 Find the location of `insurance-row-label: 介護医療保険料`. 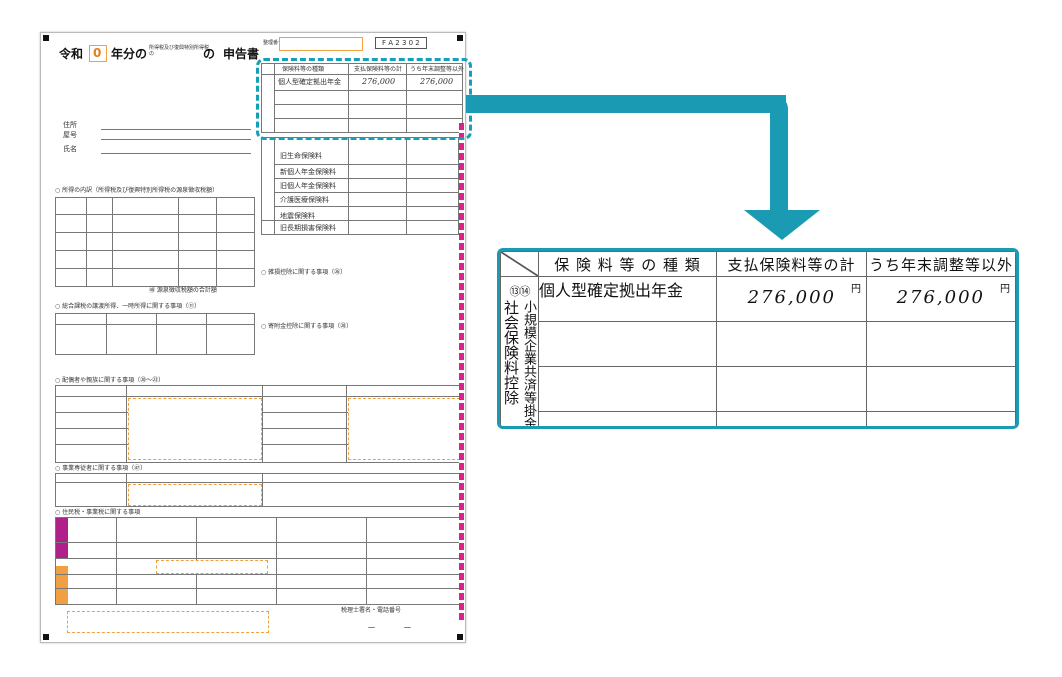

insurance-row-label: 介護医療保険料 is located at coordinates (304, 200).